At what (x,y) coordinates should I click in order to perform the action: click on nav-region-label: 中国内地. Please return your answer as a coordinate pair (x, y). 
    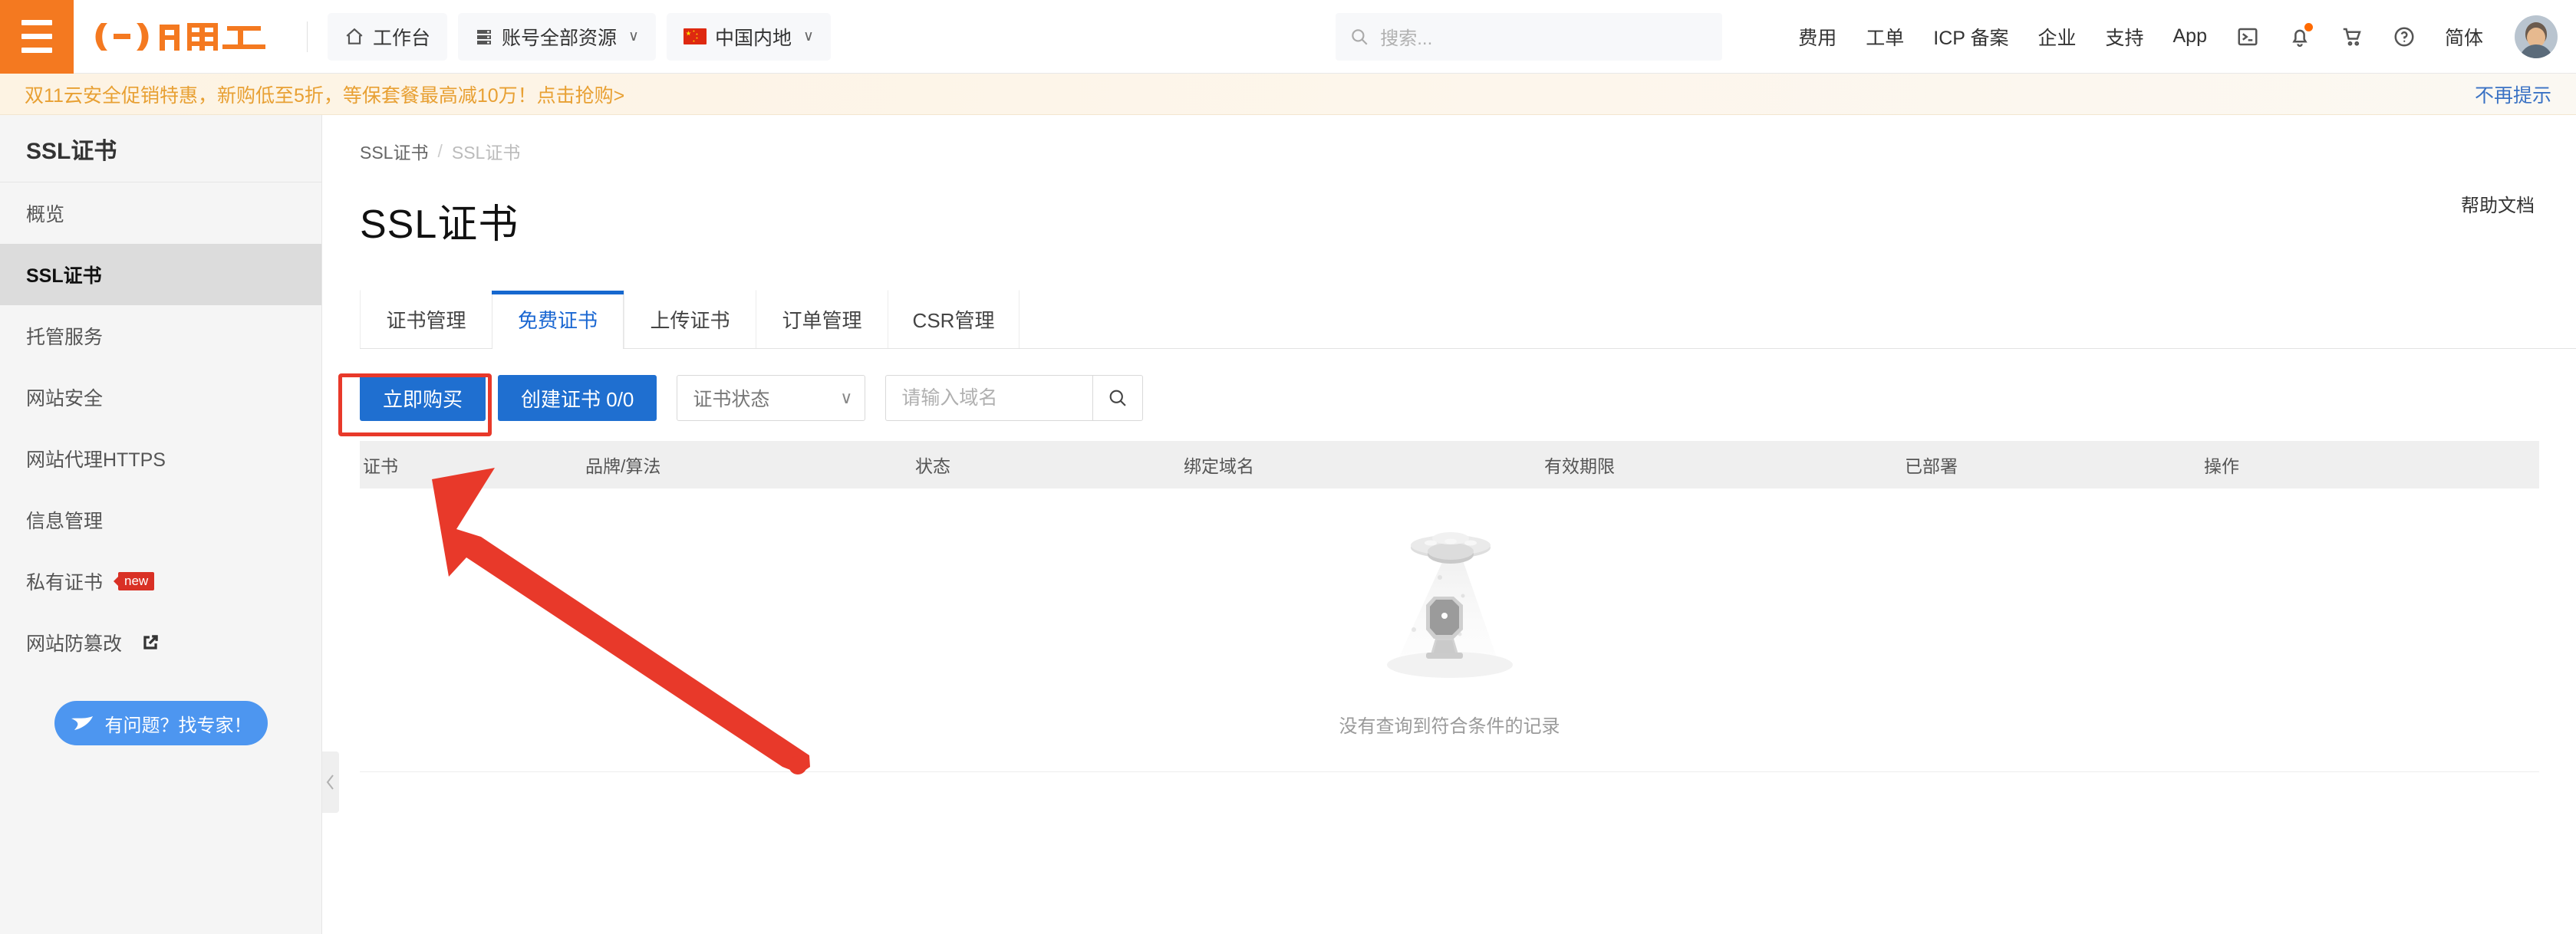
    Looking at the image, I should click on (753, 38).